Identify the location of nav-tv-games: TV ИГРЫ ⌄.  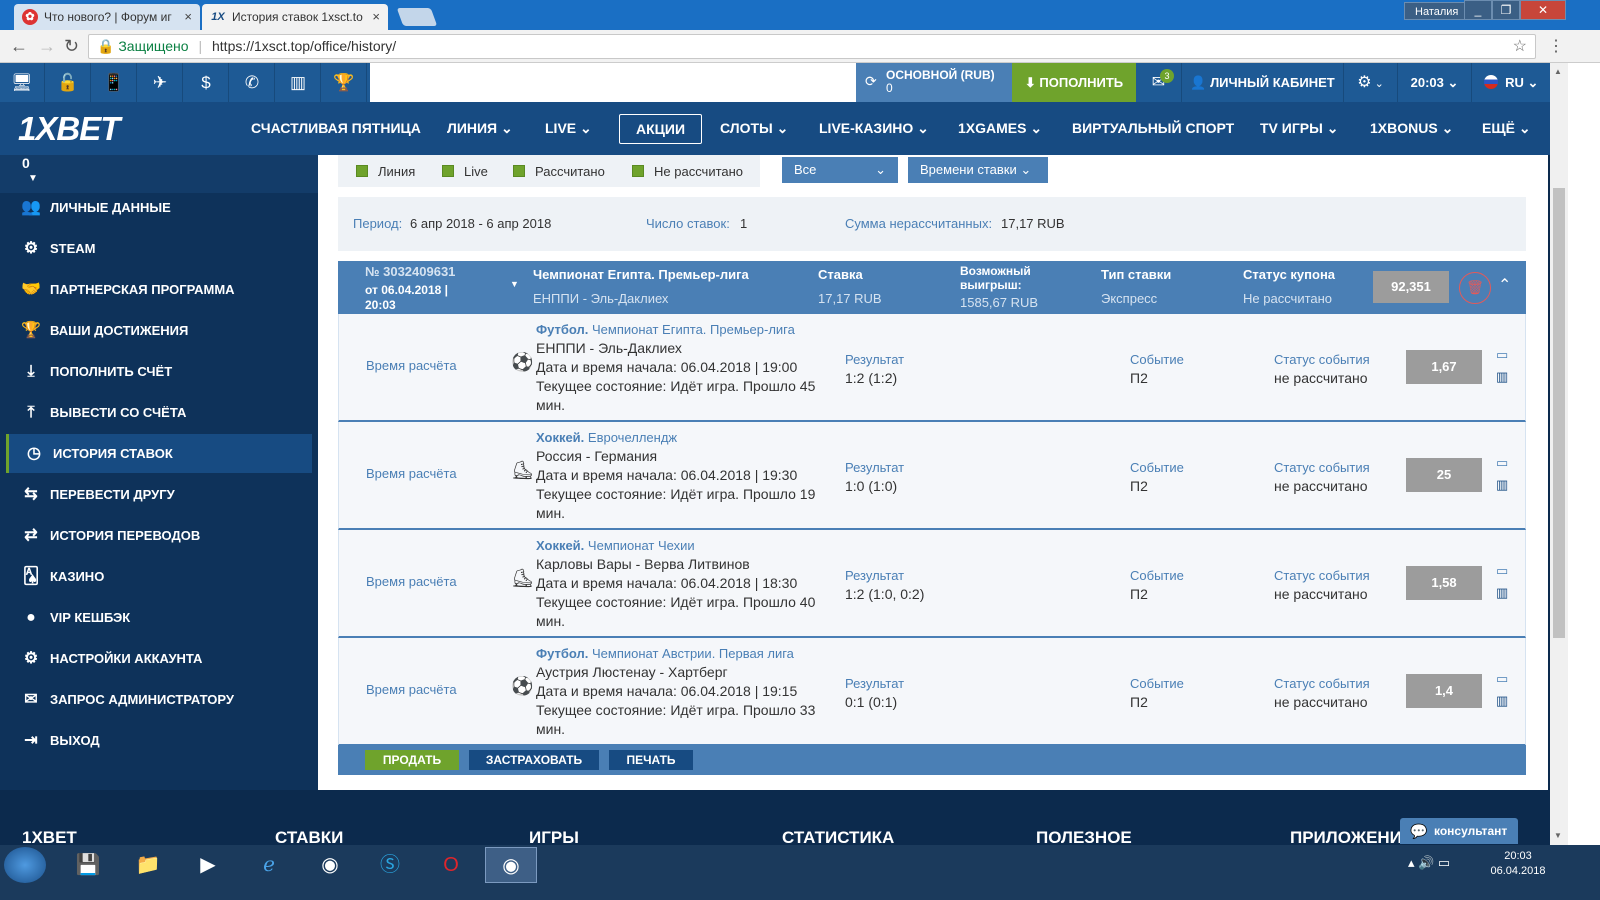
(1299, 128).